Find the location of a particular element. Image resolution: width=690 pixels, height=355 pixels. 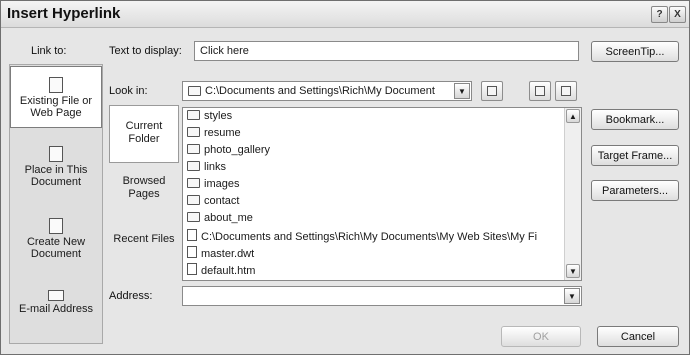

list-item: links is located at coordinates (206, 168).